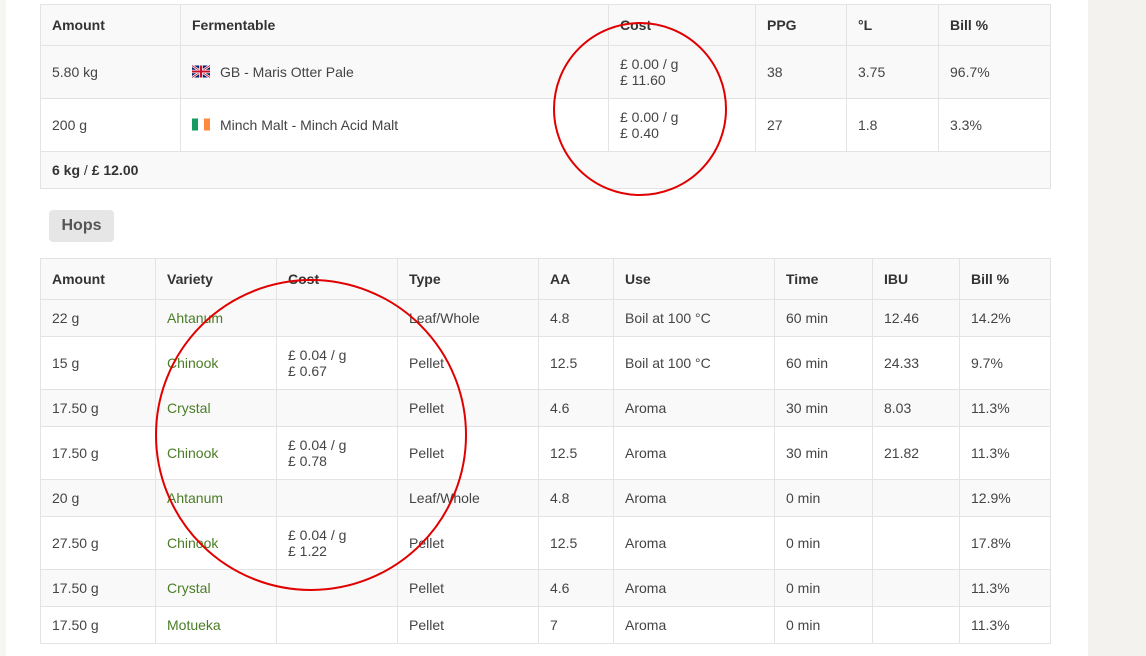 Image resolution: width=1146 pixels, height=656 pixels. I want to click on uk-flag-icon, so click(201, 71).